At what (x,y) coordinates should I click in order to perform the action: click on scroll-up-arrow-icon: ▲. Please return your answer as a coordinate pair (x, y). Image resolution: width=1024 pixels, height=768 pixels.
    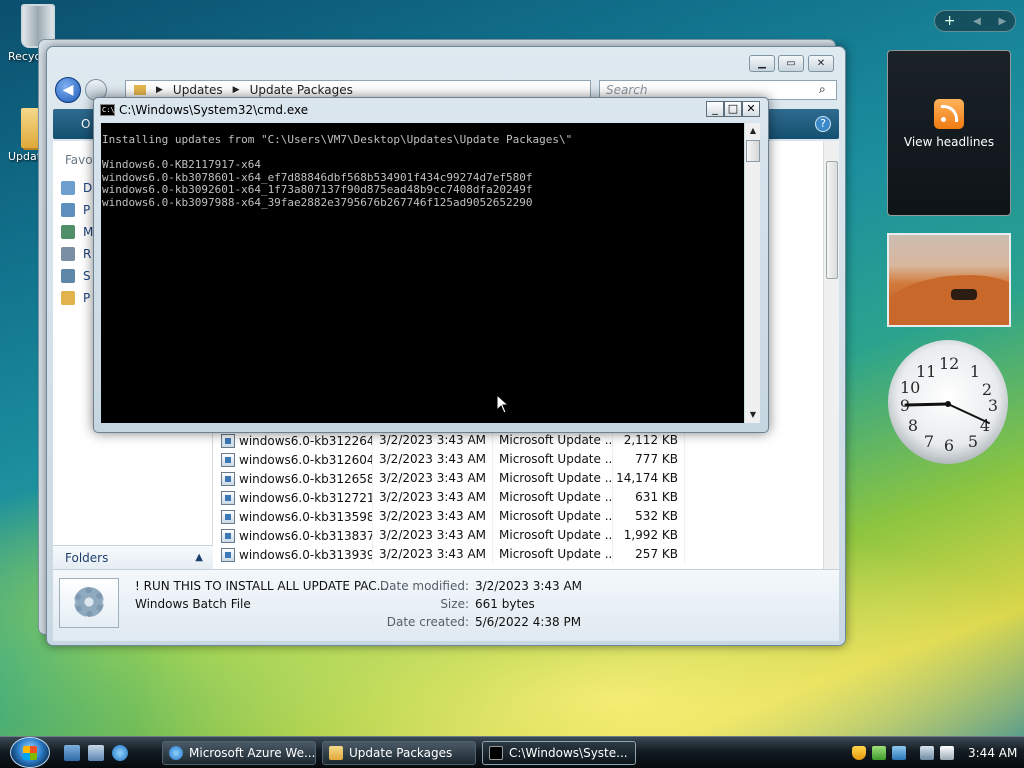
    Looking at the image, I should click on (753, 131).